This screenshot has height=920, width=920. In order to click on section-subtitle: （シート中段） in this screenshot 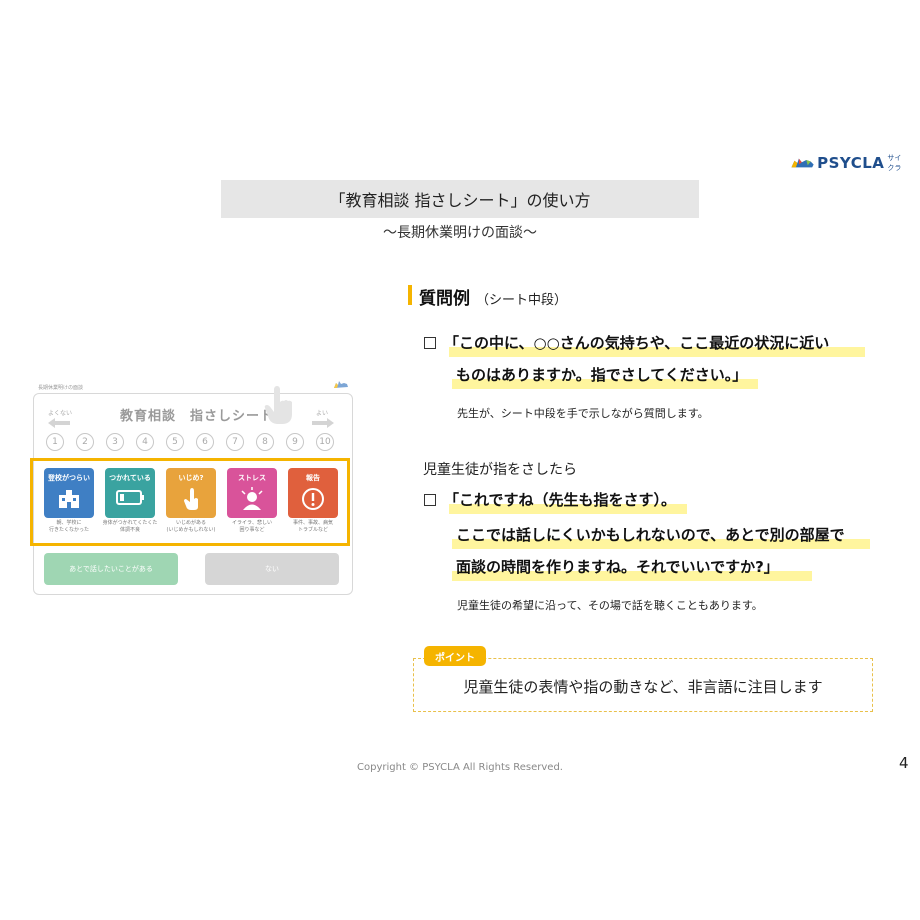, I will do `click(522, 300)`.